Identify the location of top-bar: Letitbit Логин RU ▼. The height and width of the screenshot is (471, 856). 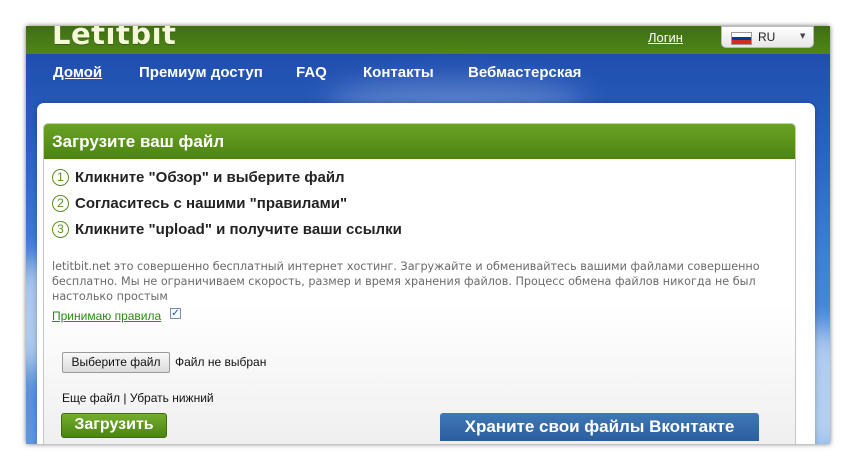
(428, 40).